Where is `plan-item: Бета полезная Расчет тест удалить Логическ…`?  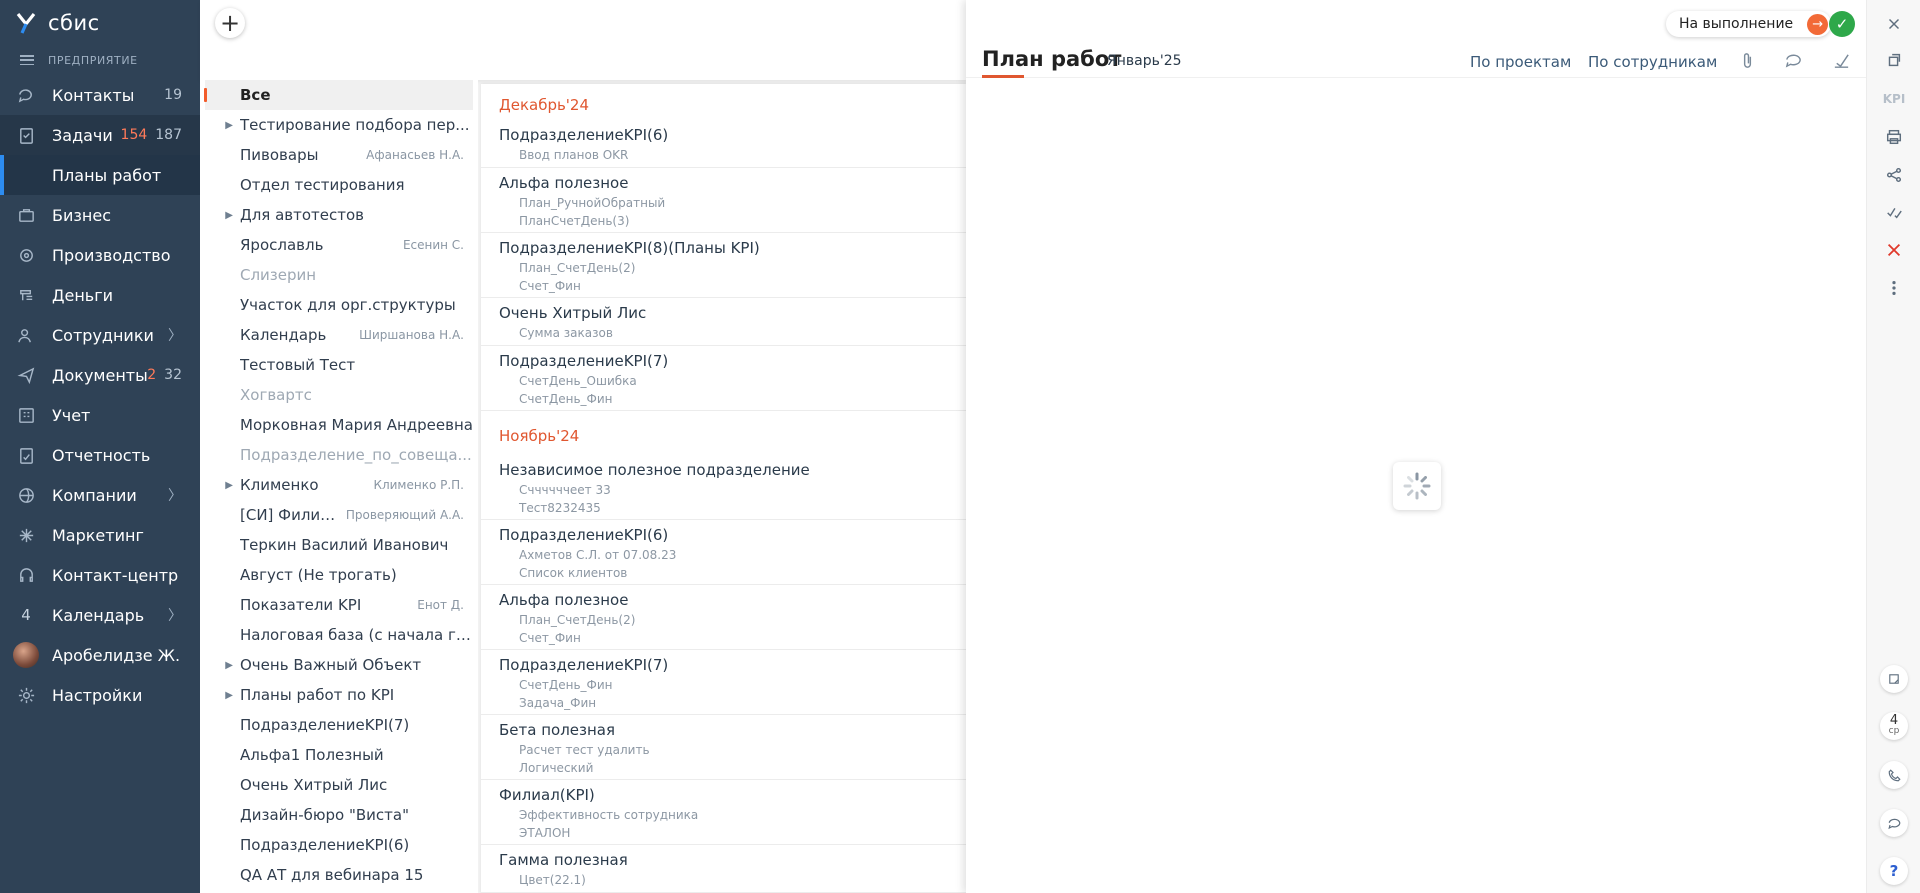 plan-item: Бета полезная Расчет тест удалить Логическ… is located at coordinates (723, 747).